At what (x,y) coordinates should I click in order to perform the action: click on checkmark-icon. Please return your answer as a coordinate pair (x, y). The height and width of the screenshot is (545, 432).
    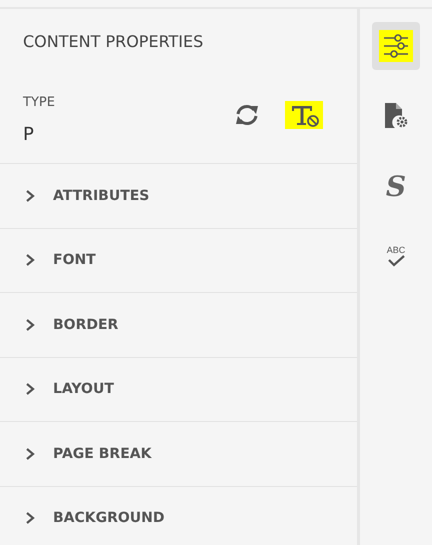
    Looking at the image, I should click on (396, 260).